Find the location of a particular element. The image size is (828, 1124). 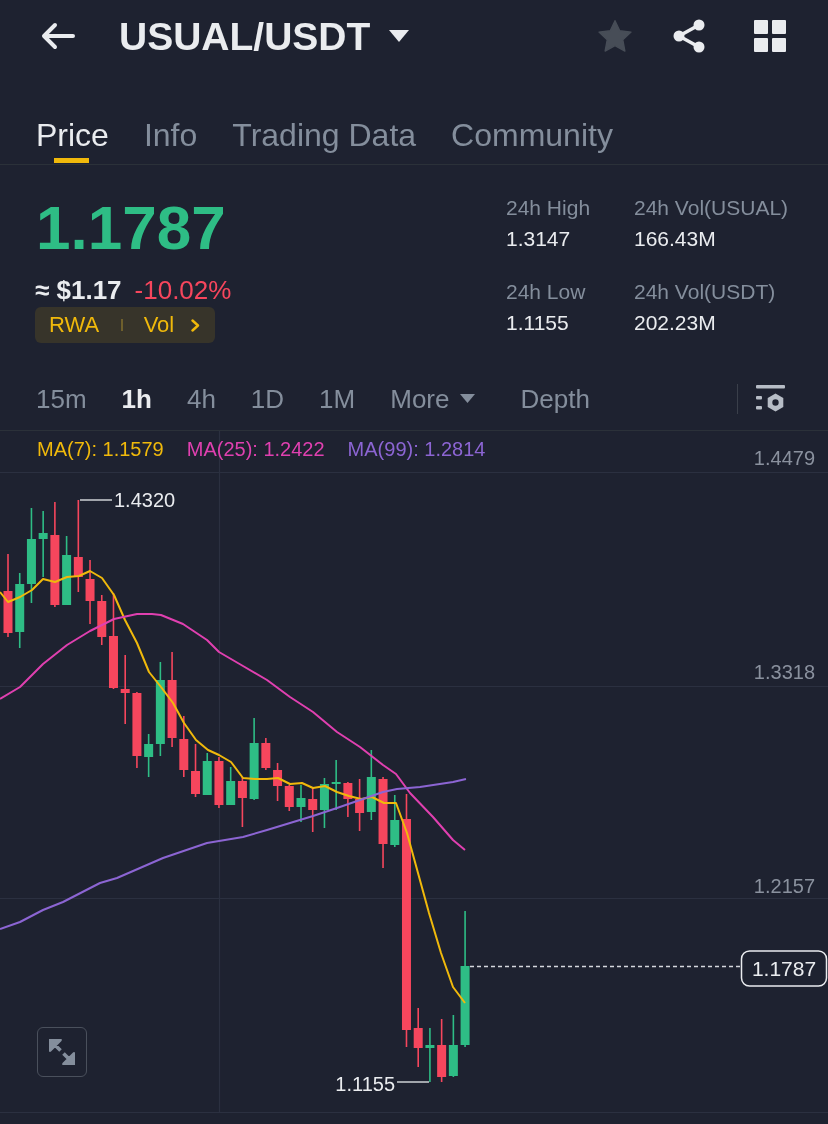

tab: Community is located at coordinates (532, 129).